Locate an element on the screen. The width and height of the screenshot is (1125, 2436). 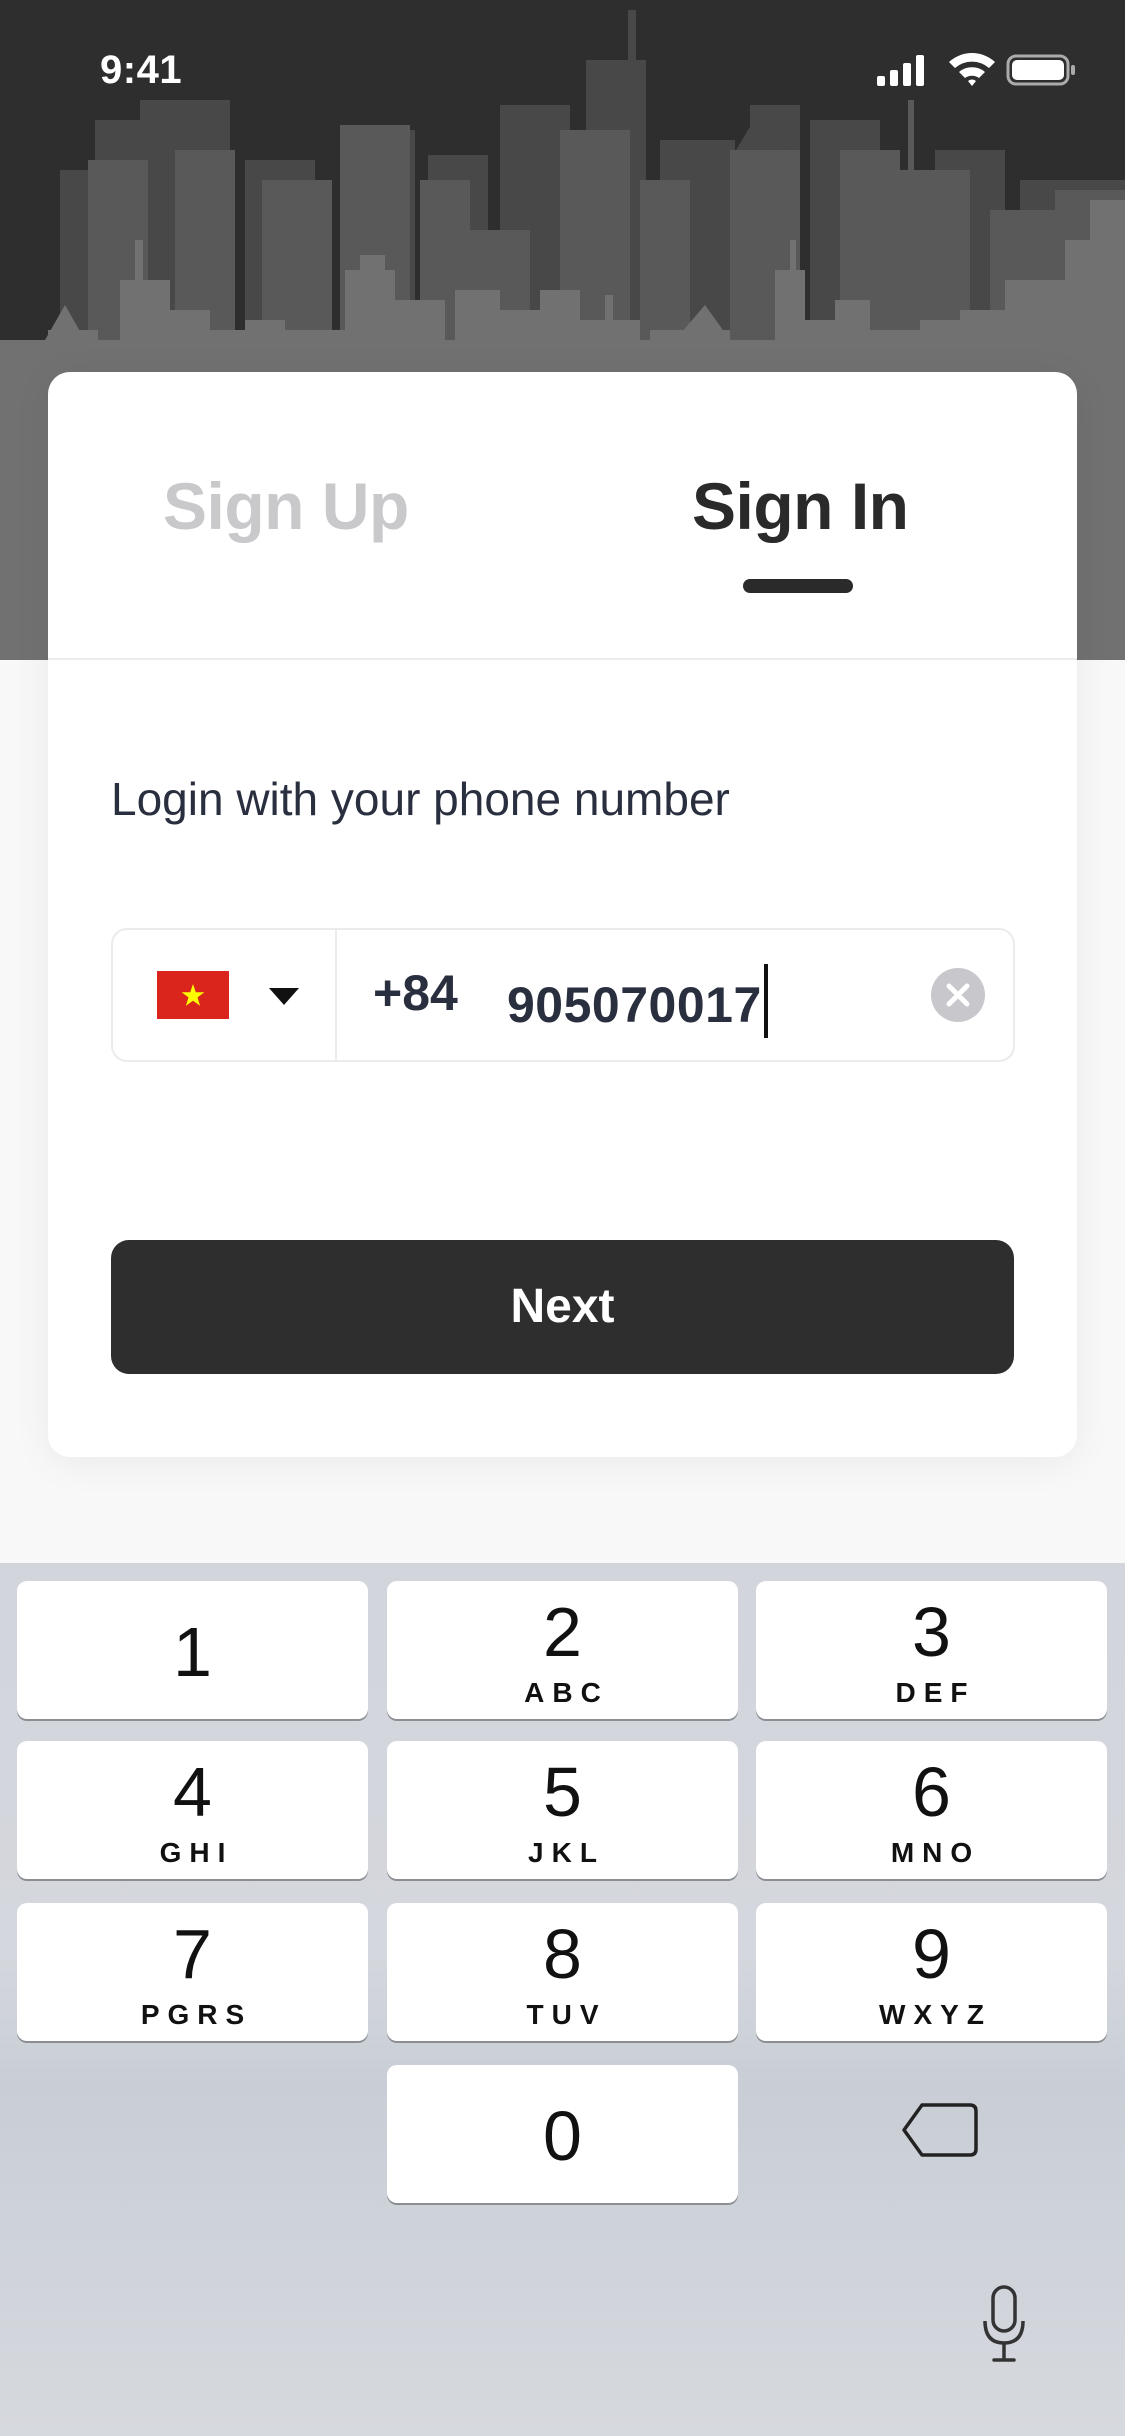
key-digit: 0 is located at coordinates (562, 2136).